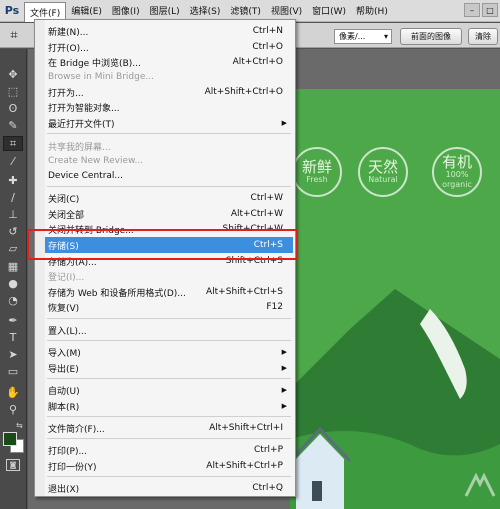  Describe the element at coordinates (19, 425) in the screenshot. I see `swap-colors-icon: ⇆` at that location.